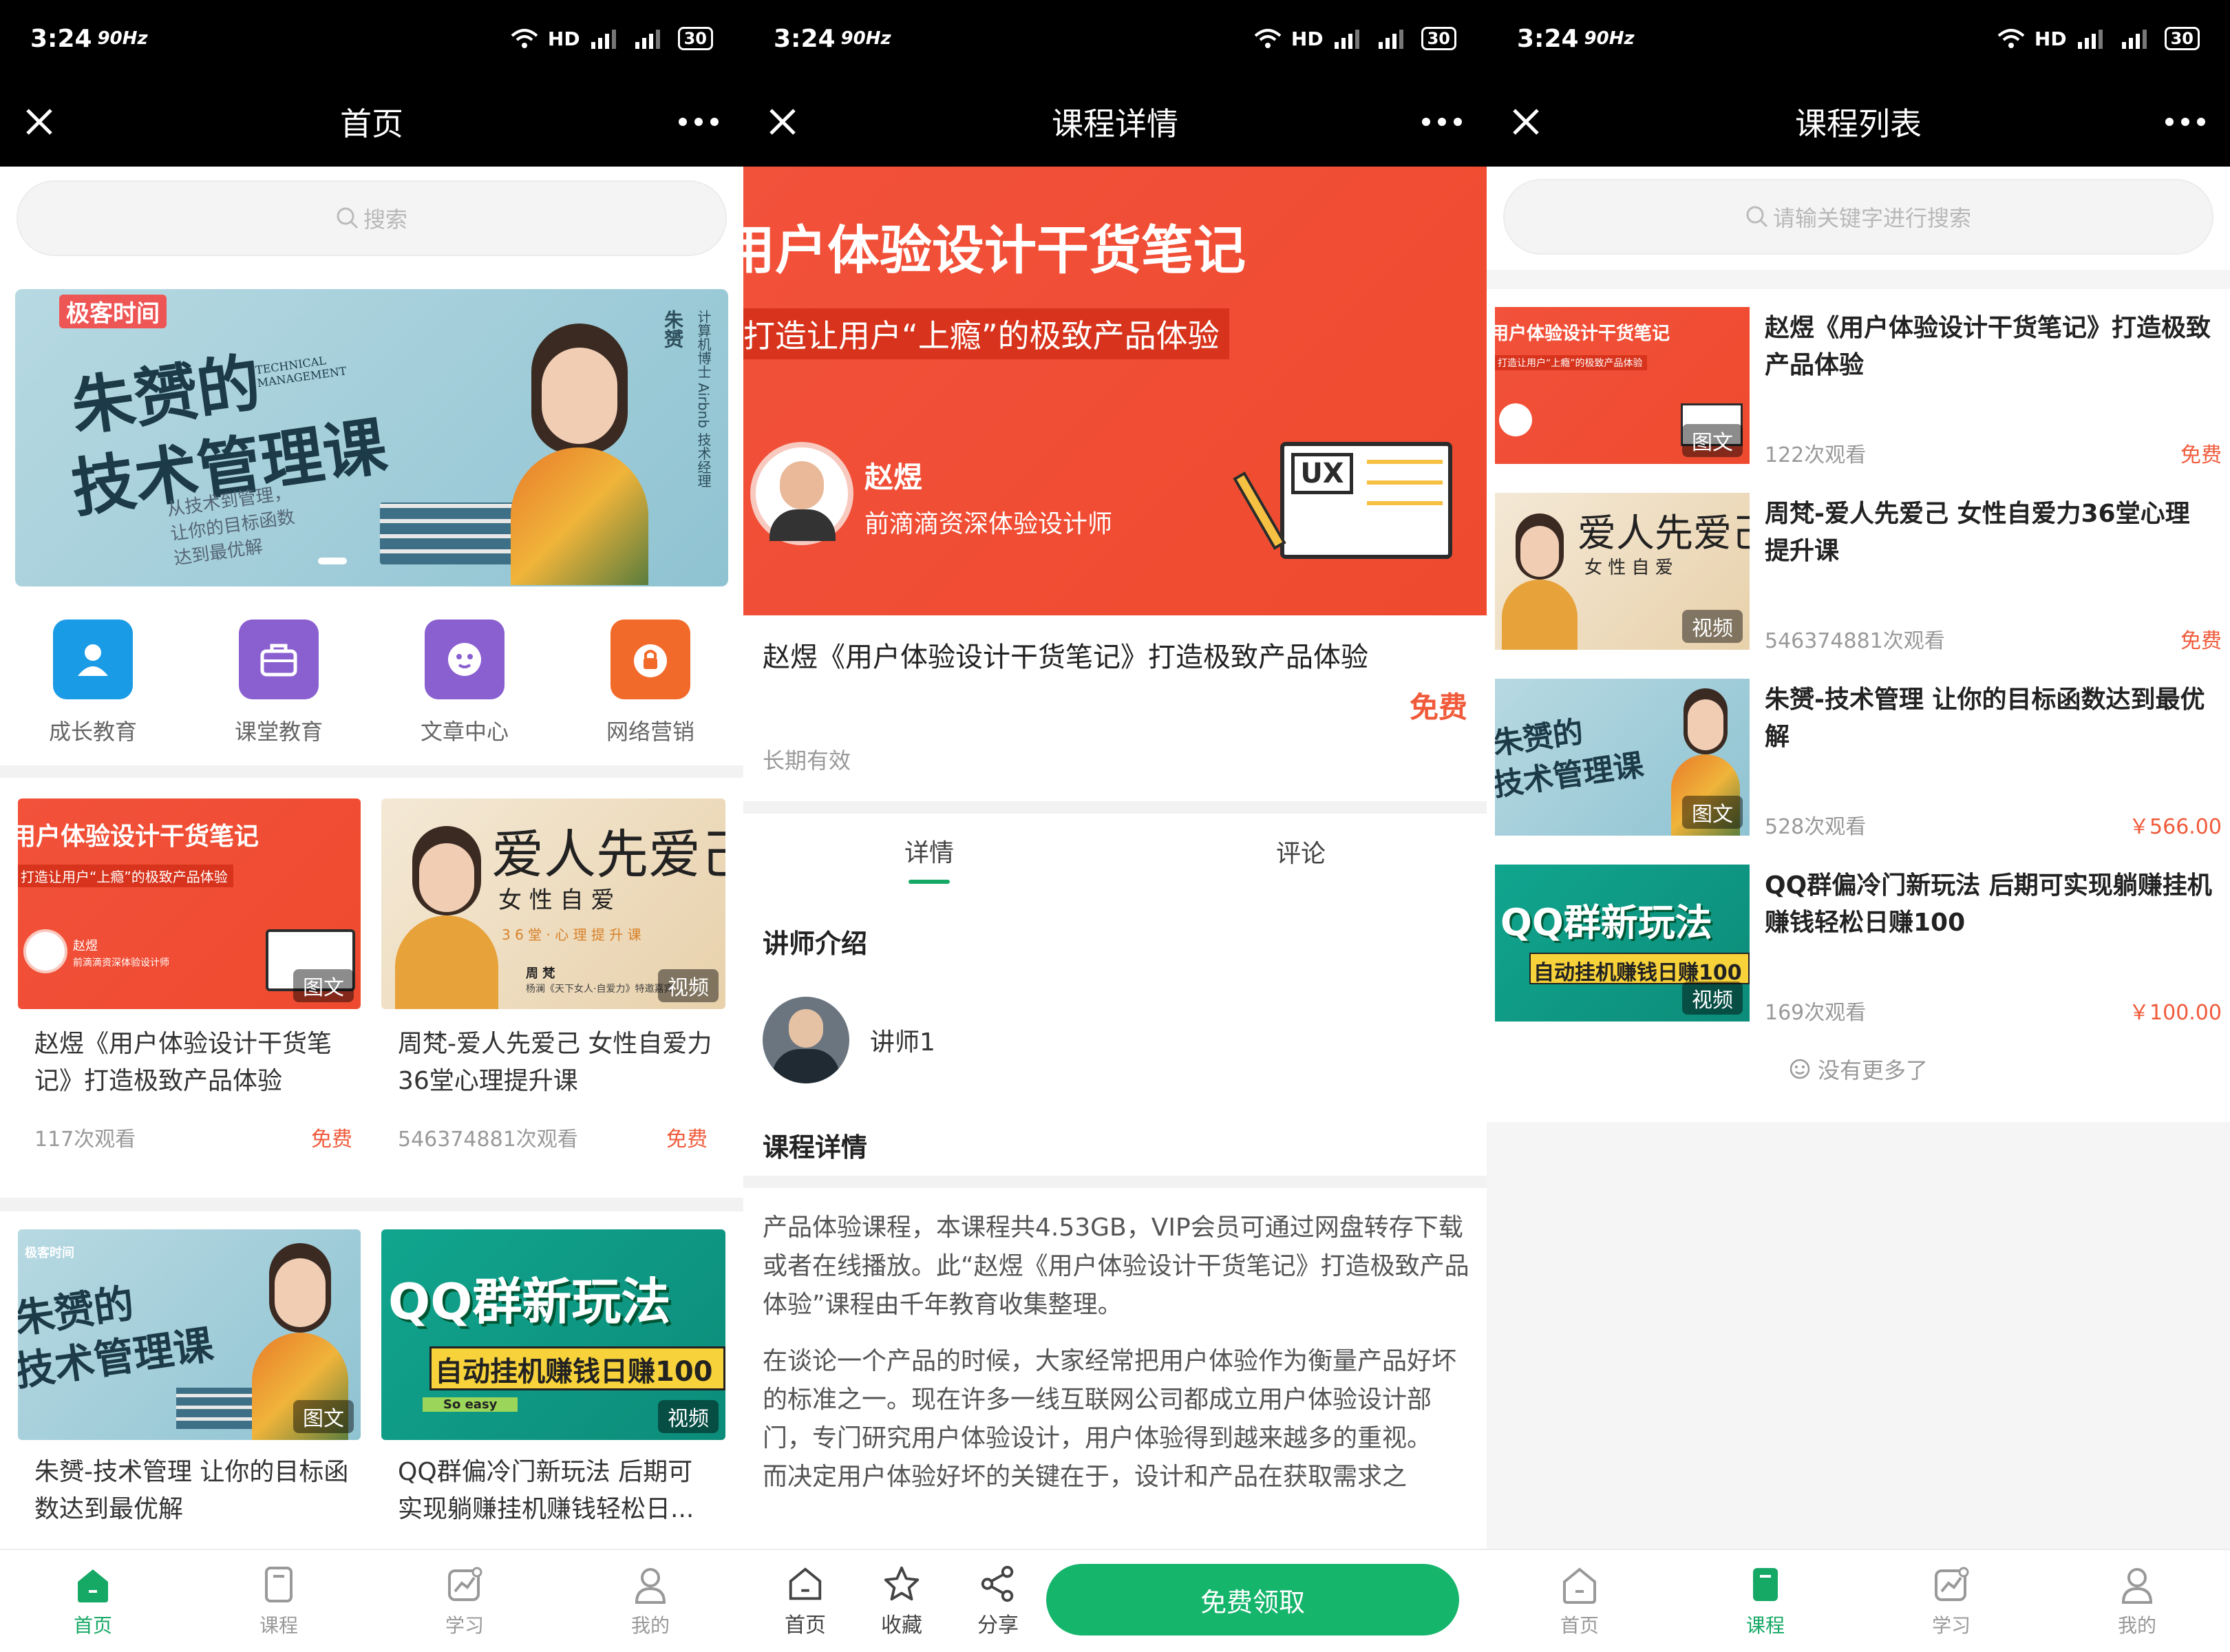  What do you see at coordinates (849, 1040) in the screenshot?
I see `instructor-row: 讲师1` at bounding box center [849, 1040].